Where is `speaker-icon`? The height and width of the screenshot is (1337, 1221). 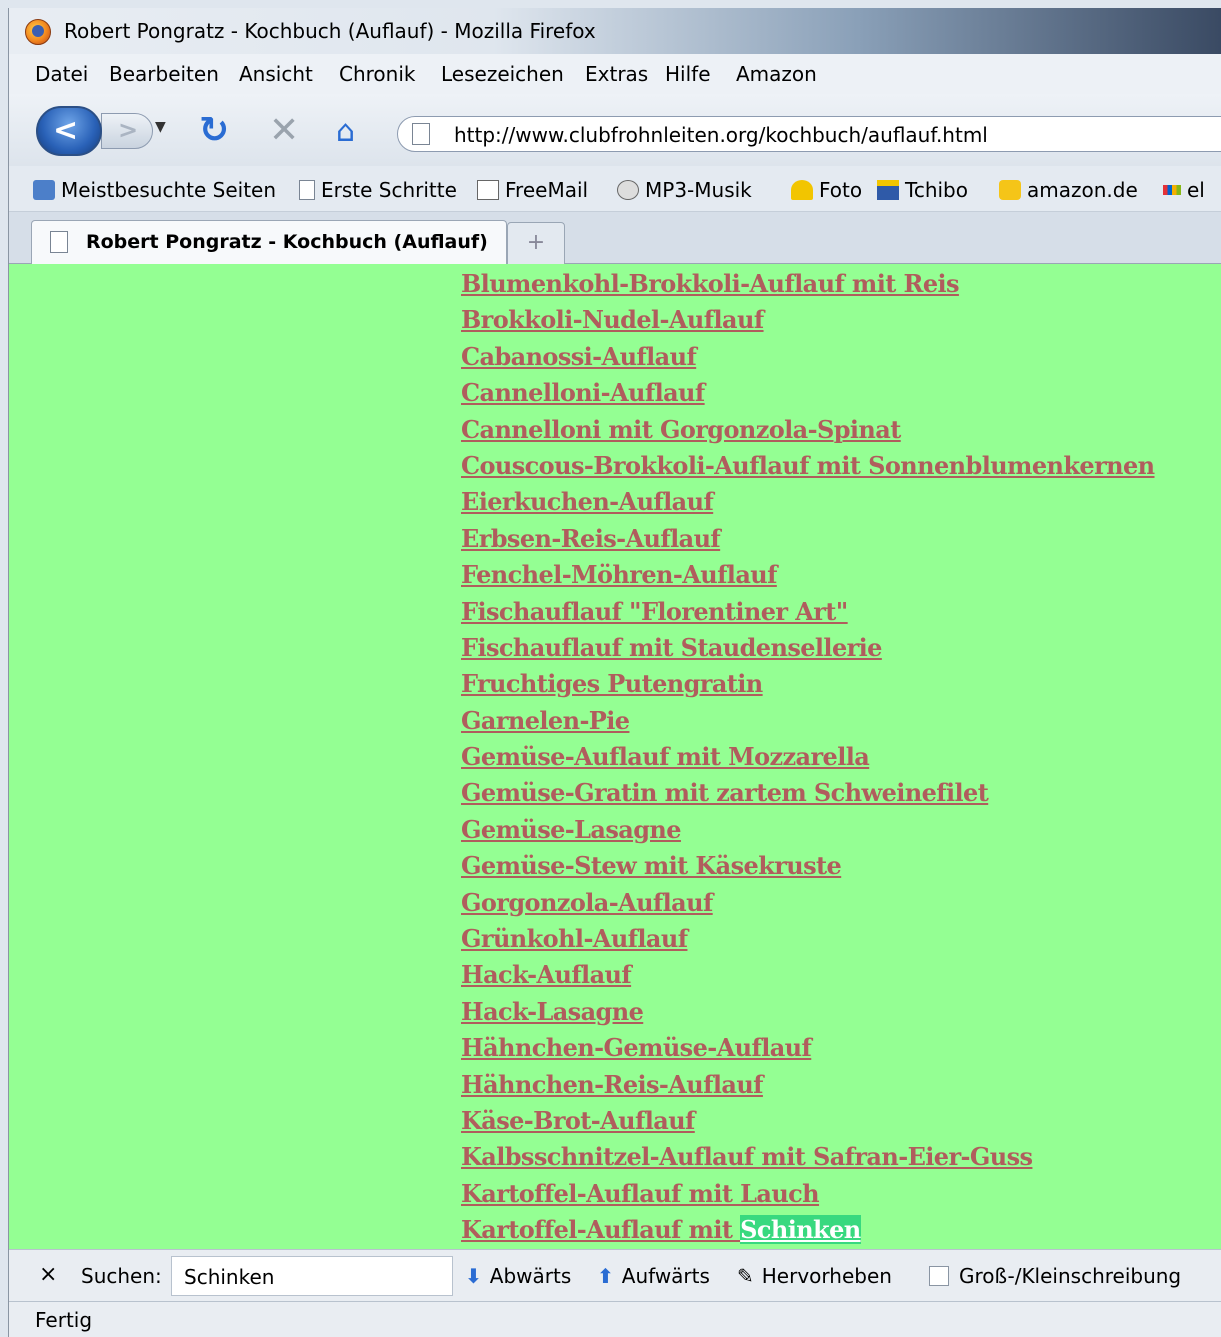
speaker-icon is located at coordinates (628, 190).